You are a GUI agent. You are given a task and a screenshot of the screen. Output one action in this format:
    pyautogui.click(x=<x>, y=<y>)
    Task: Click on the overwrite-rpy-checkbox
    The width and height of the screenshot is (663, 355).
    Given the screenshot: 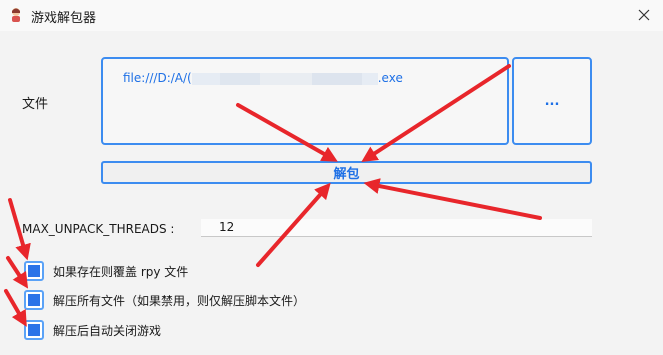 What is the action you would take?
    pyautogui.click(x=34, y=271)
    